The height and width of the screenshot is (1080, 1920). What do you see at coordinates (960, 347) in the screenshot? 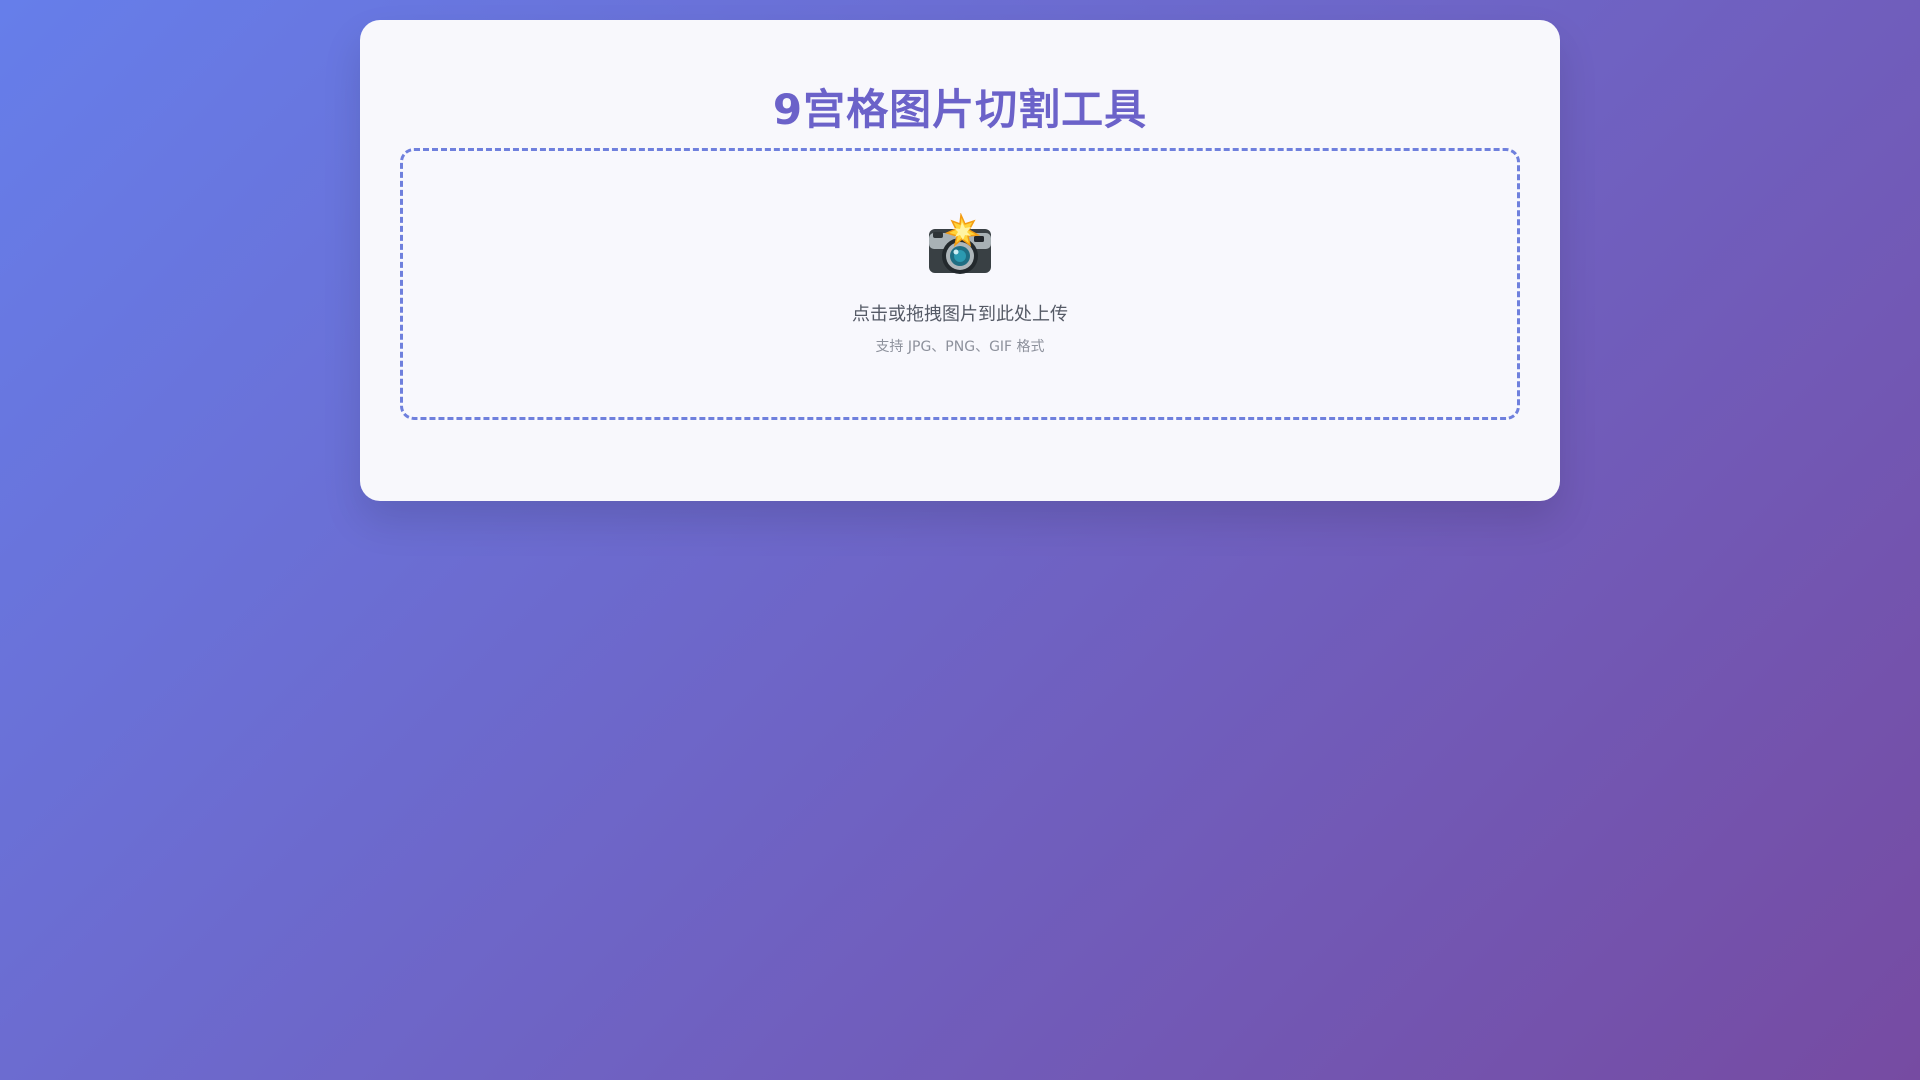
I see `upload-format-hint: 支持 JPG、PNG、GIF 格式` at bounding box center [960, 347].